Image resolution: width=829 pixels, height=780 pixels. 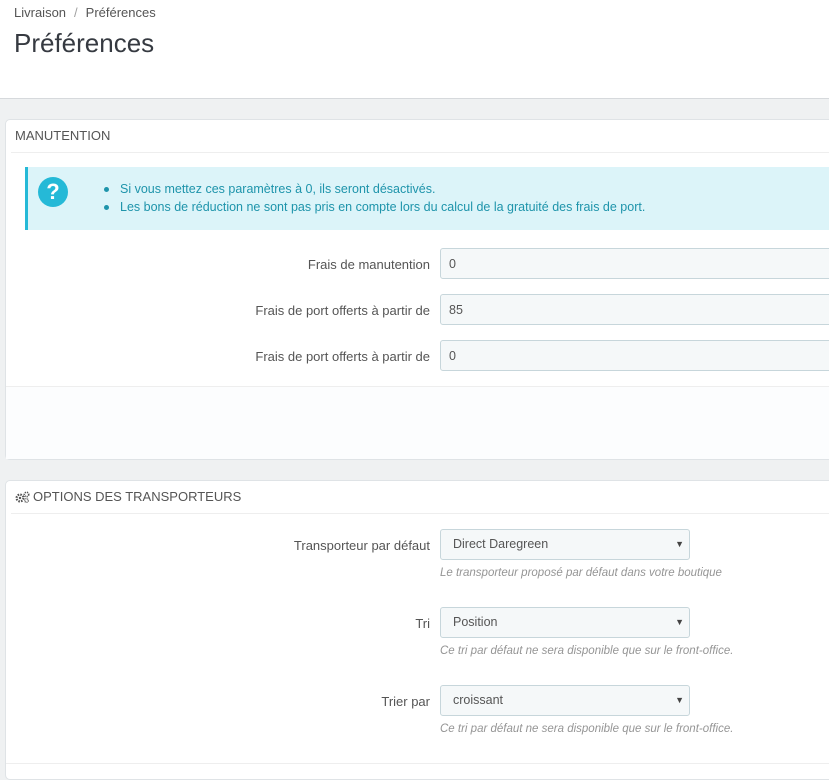 What do you see at coordinates (565, 544) in the screenshot?
I see `default-carrier-select: Direct Daregreen ▼` at bounding box center [565, 544].